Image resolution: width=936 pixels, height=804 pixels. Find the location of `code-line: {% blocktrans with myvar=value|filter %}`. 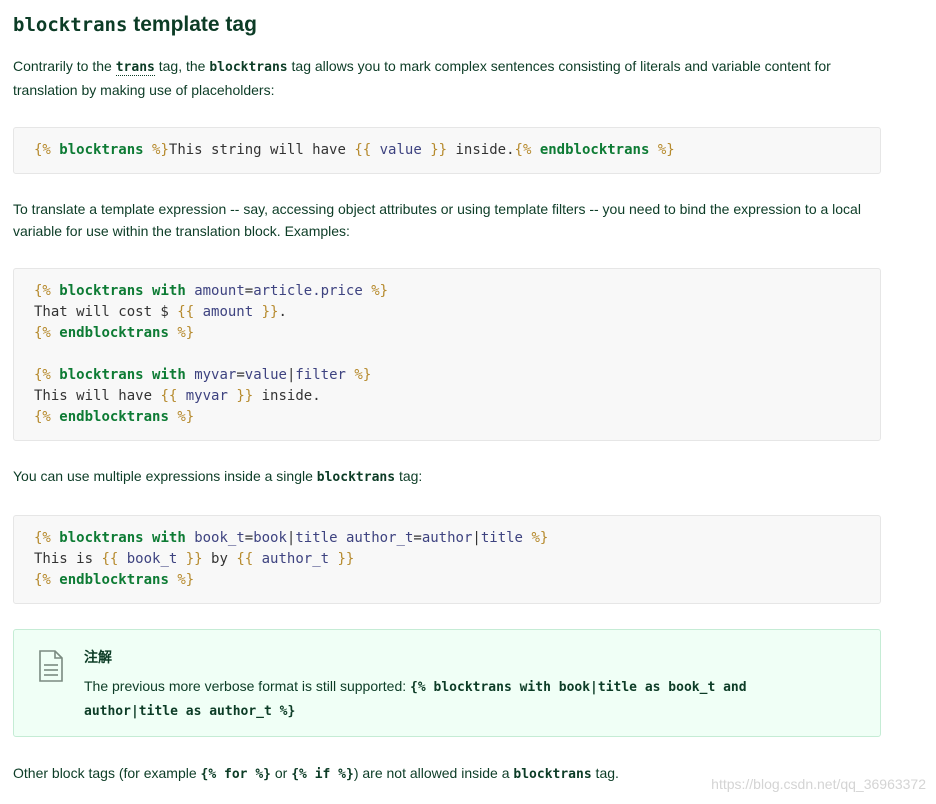

code-line: {% blocktrans with myvar=value|filter %} is located at coordinates (202, 375).